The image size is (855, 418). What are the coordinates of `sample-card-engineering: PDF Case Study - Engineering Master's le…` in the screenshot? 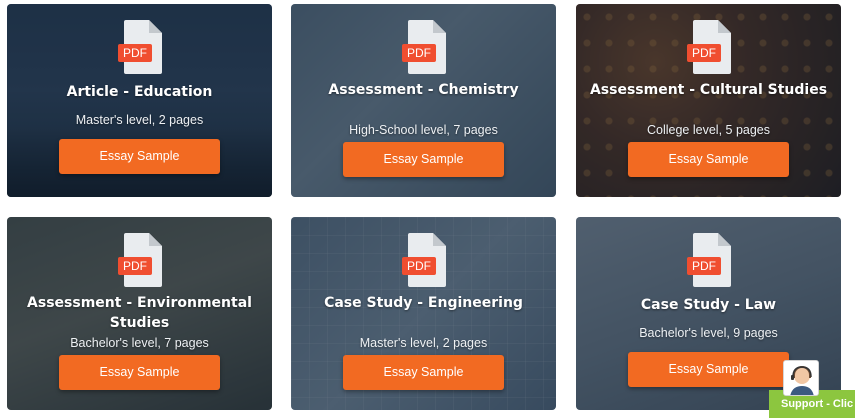 It's located at (423, 313).